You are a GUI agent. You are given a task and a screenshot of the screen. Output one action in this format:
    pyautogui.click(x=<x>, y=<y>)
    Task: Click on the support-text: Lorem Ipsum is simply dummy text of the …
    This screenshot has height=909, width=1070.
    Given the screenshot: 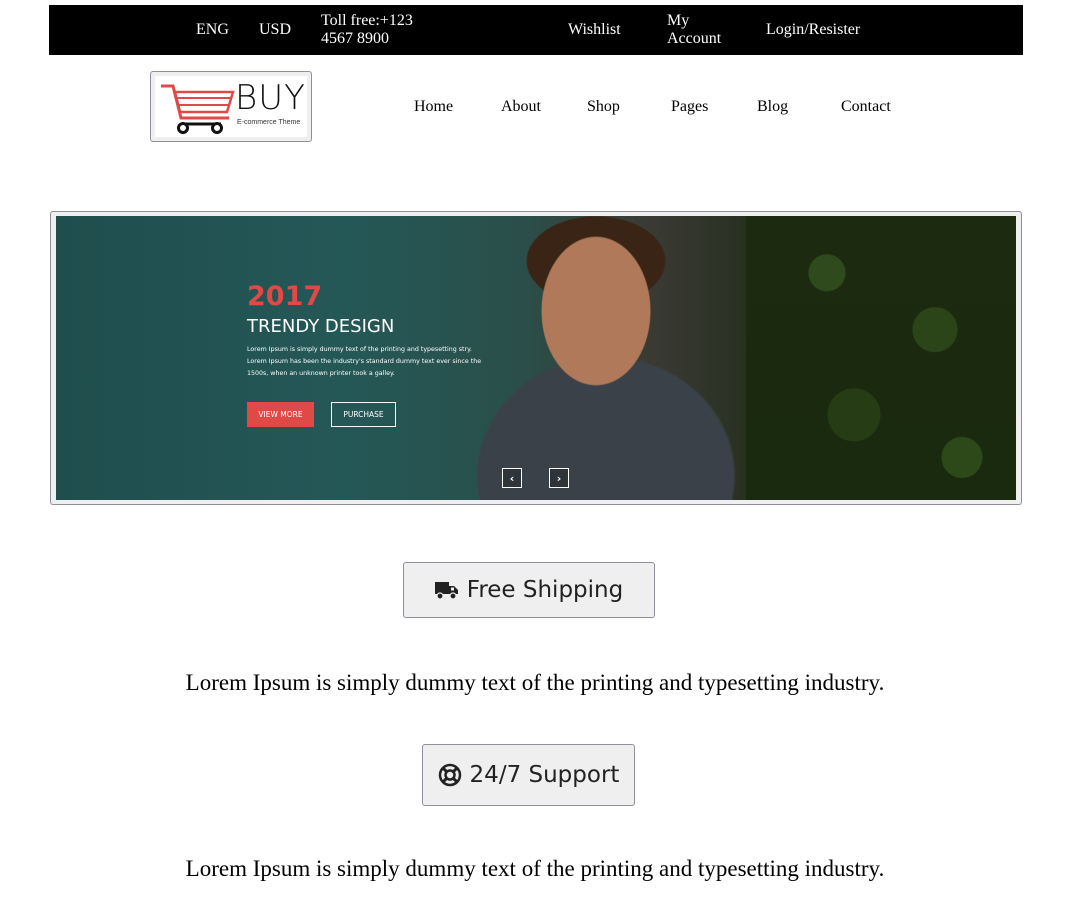 What is the action you would take?
    pyautogui.click(x=535, y=868)
    